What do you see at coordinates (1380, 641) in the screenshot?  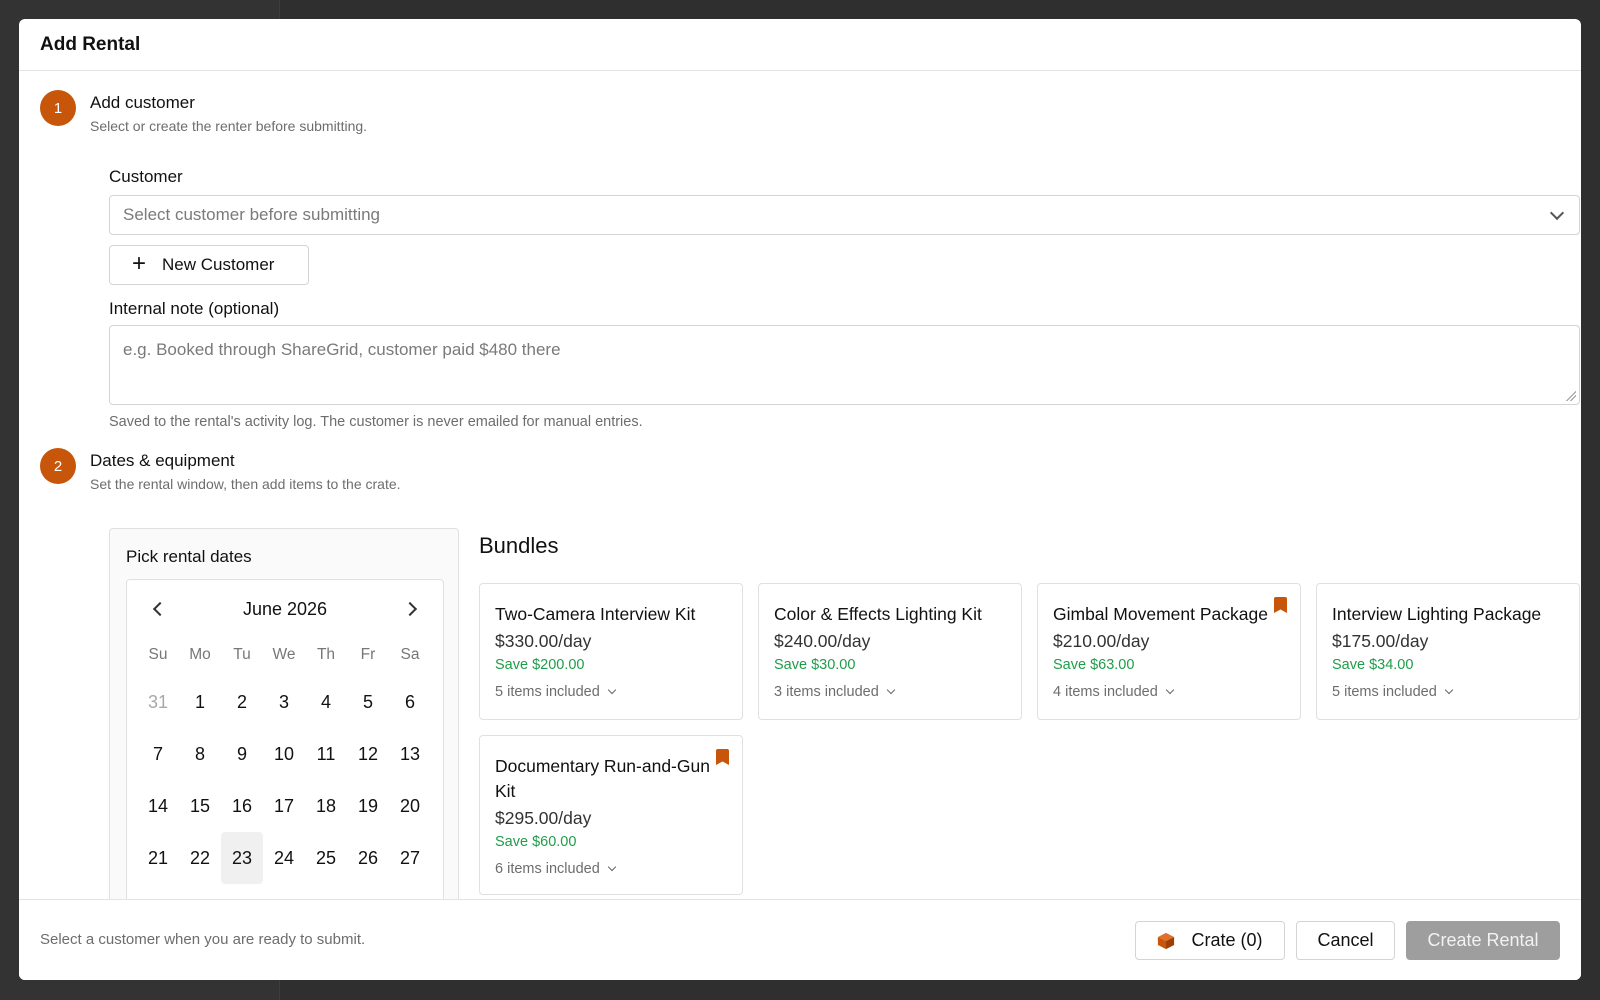 I see `bundle-price: $175.00/day` at bounding box center [1380, 641].